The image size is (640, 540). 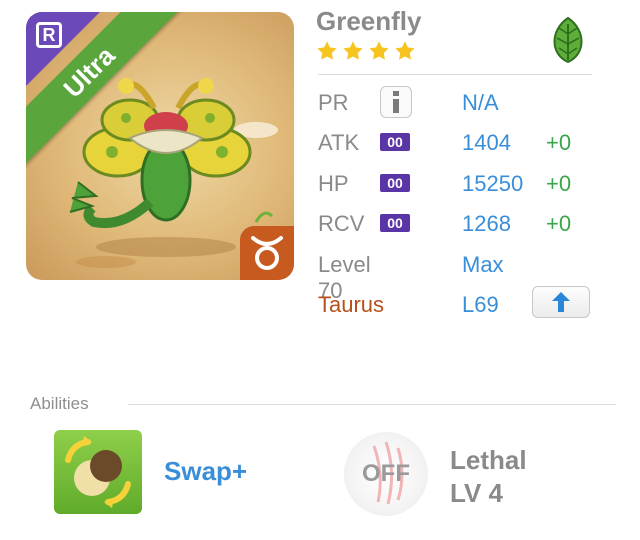 I want to click on taurus-icon, so click(x=267, y=253).